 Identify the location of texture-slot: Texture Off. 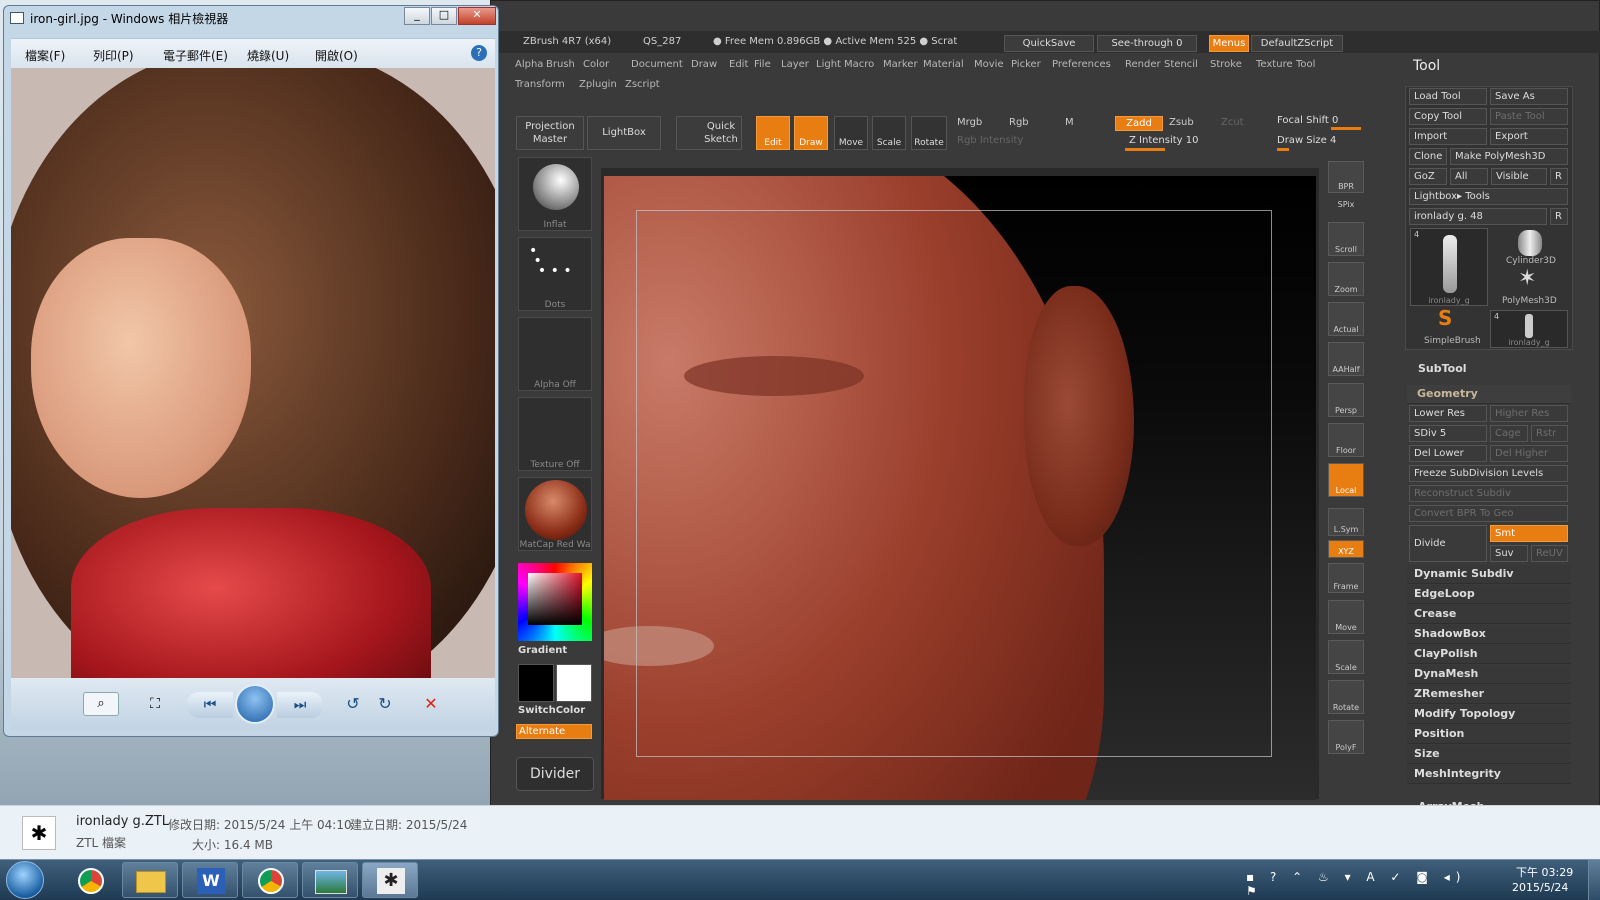
(555, 434).